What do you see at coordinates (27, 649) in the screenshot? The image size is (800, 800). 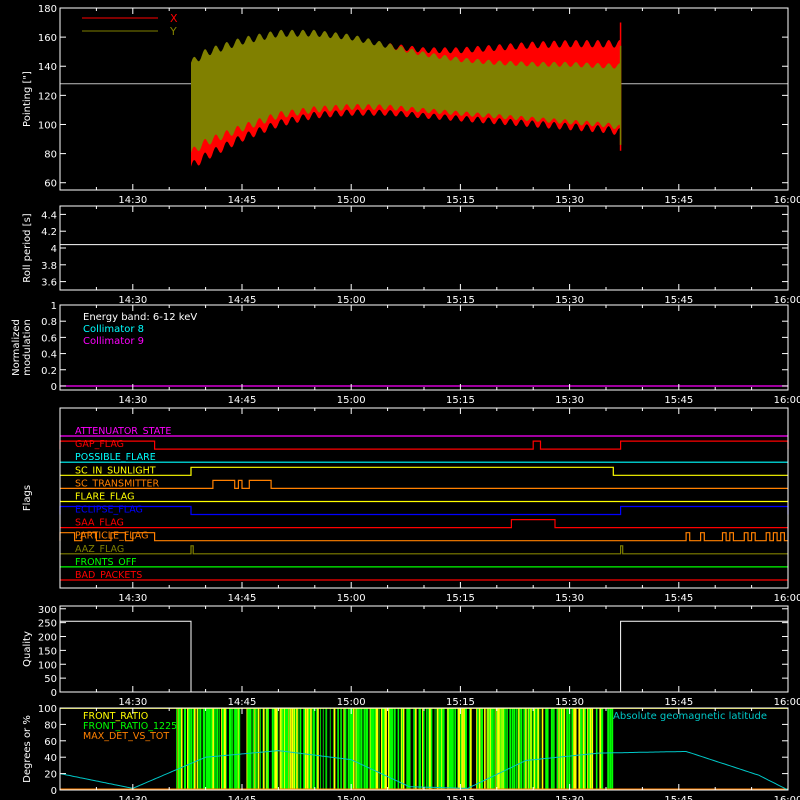 I see `y-axis-label: Quality` at bounding box center [27, 649].